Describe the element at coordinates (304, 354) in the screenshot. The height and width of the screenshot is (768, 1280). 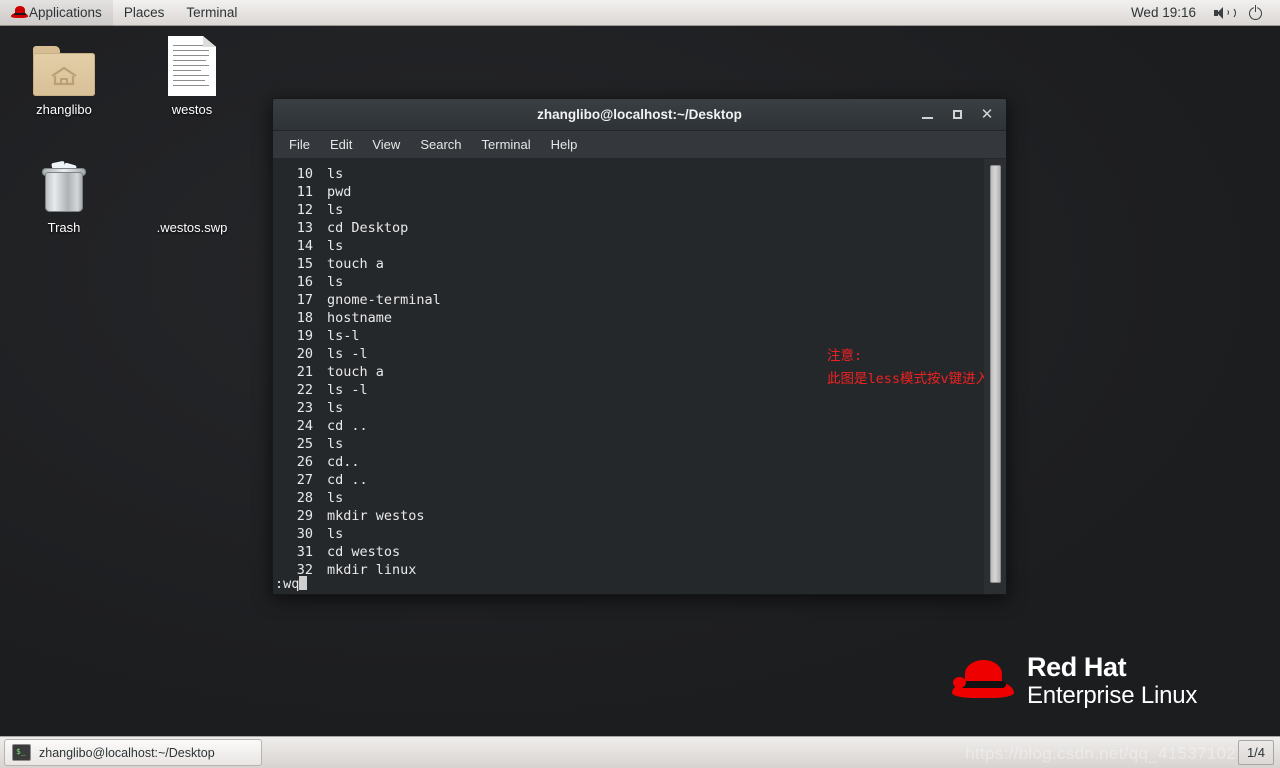
I see `history-line-number: 20` at that location.